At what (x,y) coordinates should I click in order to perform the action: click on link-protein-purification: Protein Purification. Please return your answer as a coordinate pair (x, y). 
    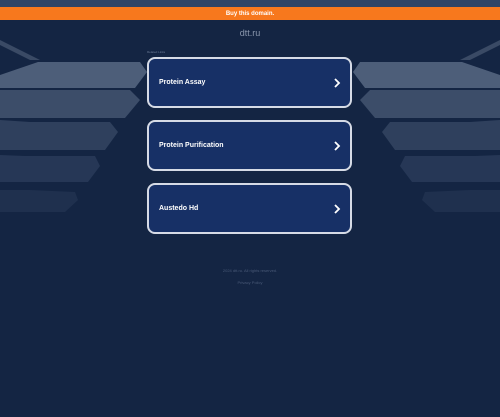
    Looking at the image, I should click on (249, 145).